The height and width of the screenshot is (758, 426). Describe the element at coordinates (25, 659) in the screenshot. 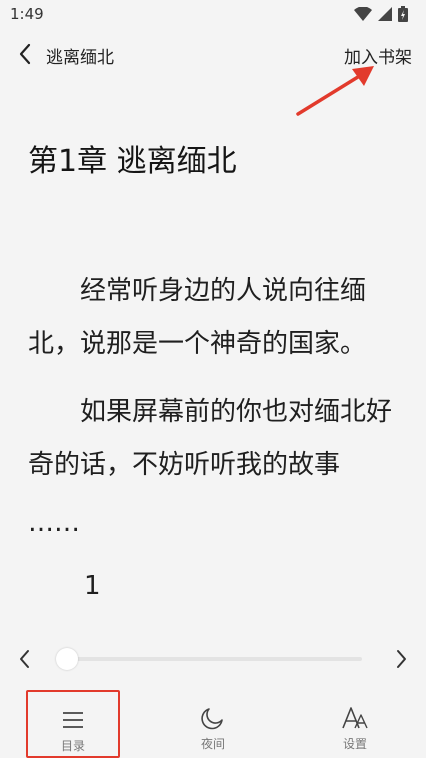

I see `previous-chapter-icon` at that location.